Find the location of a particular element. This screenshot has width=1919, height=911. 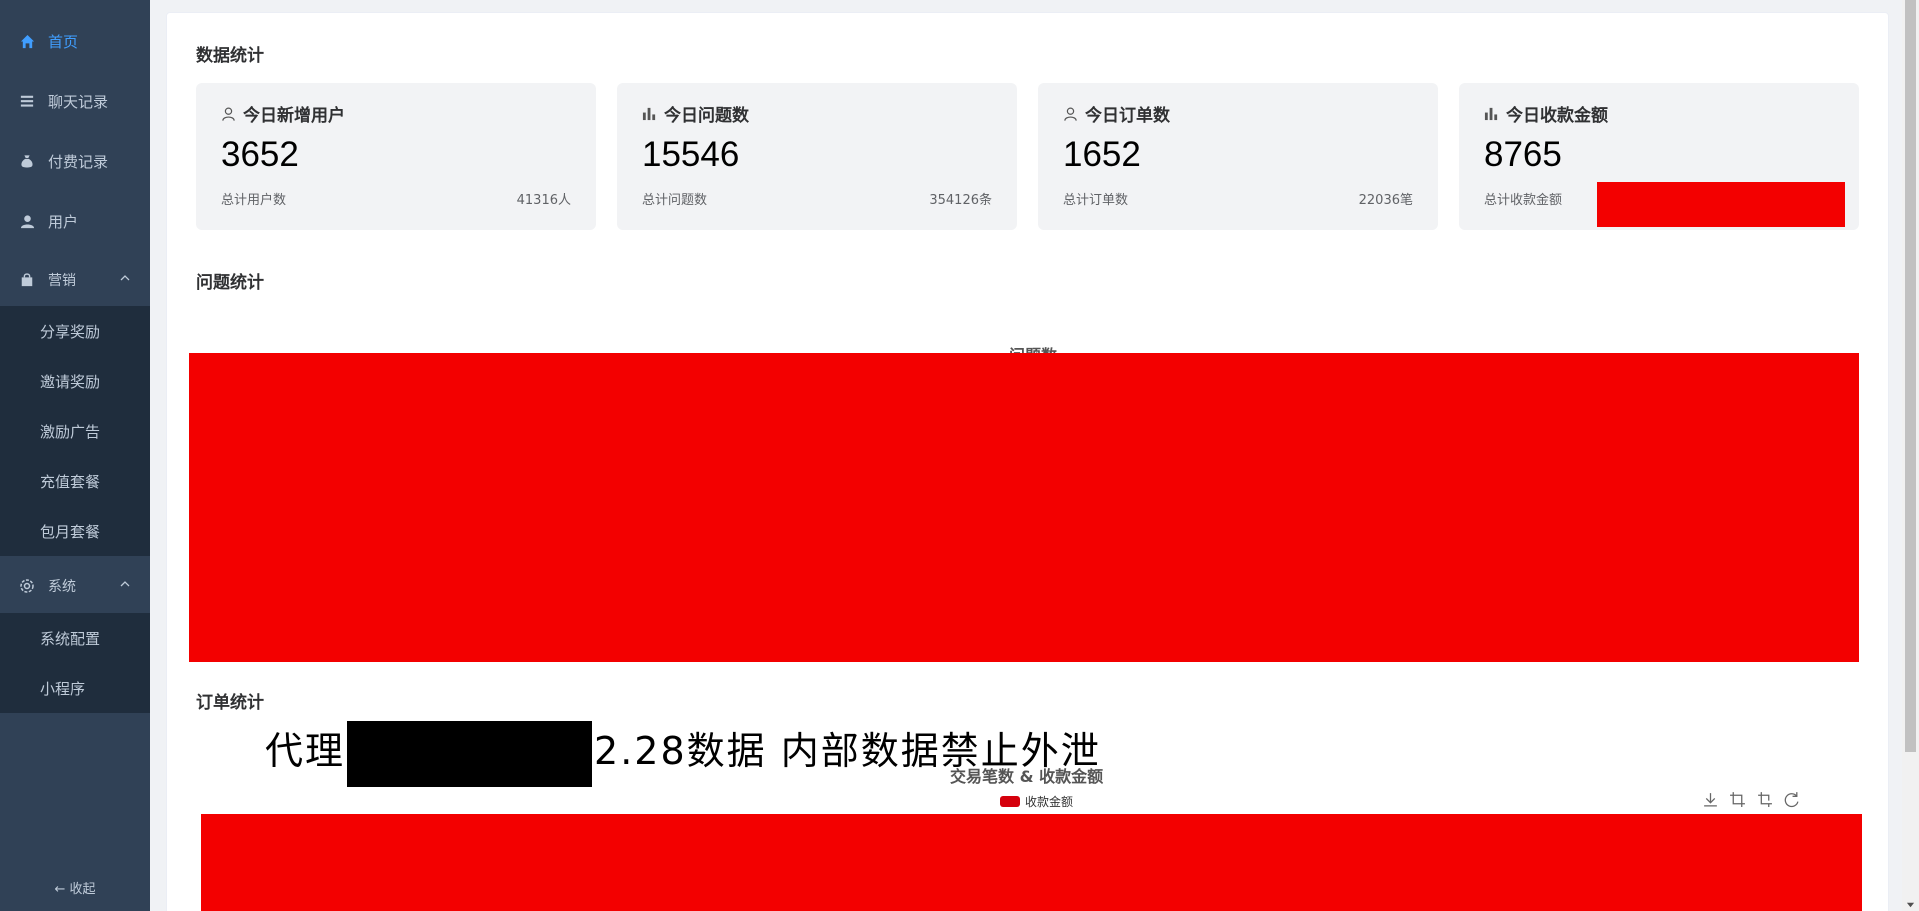

sidebar-item-share-reward: 分享奖励 is located at coordinates (75, 331).